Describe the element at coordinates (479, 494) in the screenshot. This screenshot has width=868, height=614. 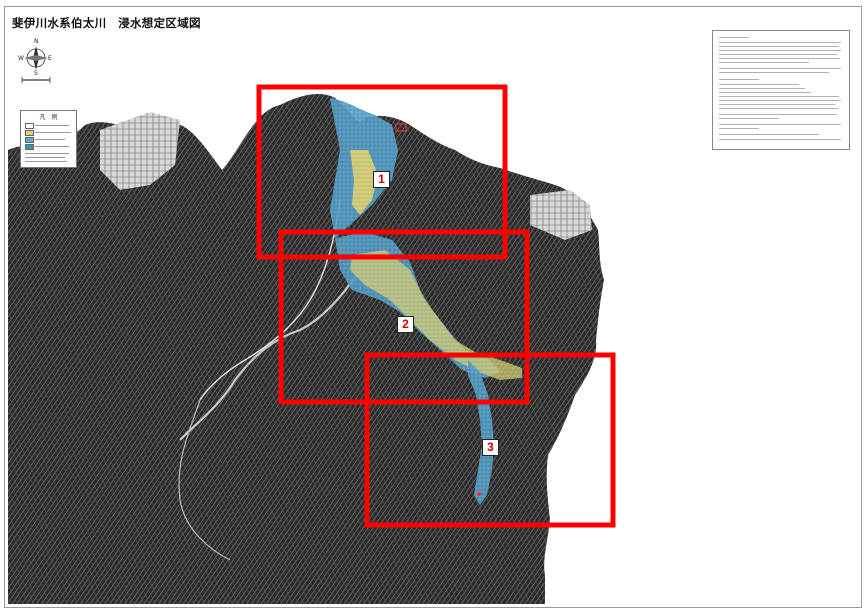
I see `marker-south` at that location.